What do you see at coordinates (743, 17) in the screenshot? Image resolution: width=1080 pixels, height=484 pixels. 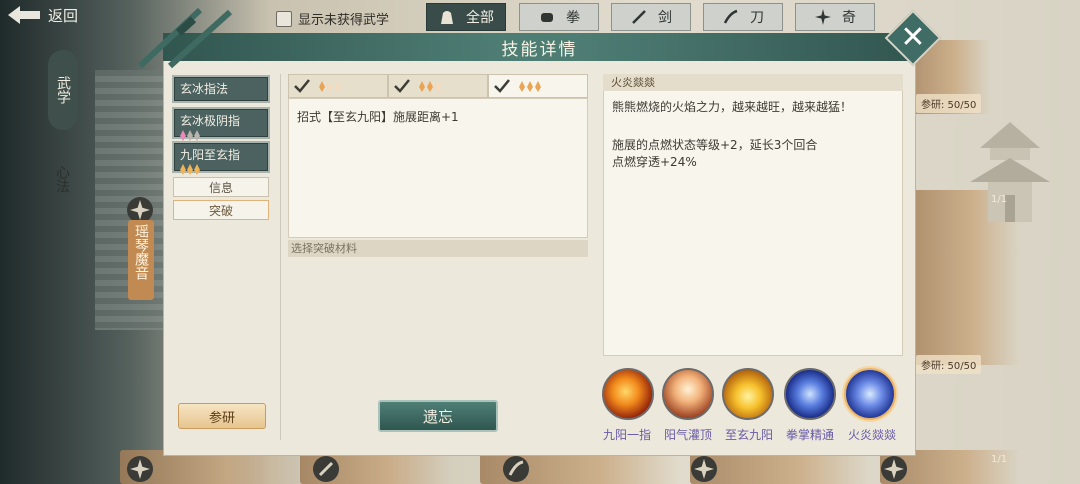 I see `tab-blade: 刀` at bounding box center [743, 17].